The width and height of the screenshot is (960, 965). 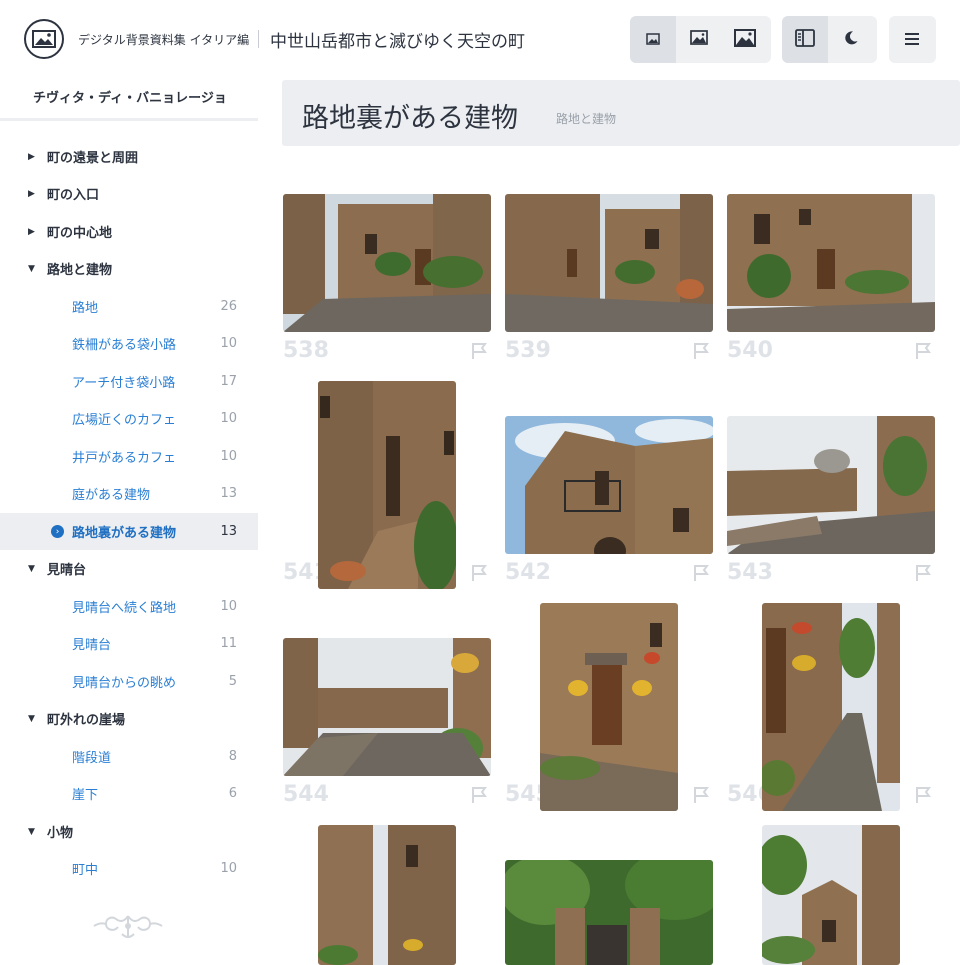 I want to click on nav-item-count: 11, so click(x=228, y=643).